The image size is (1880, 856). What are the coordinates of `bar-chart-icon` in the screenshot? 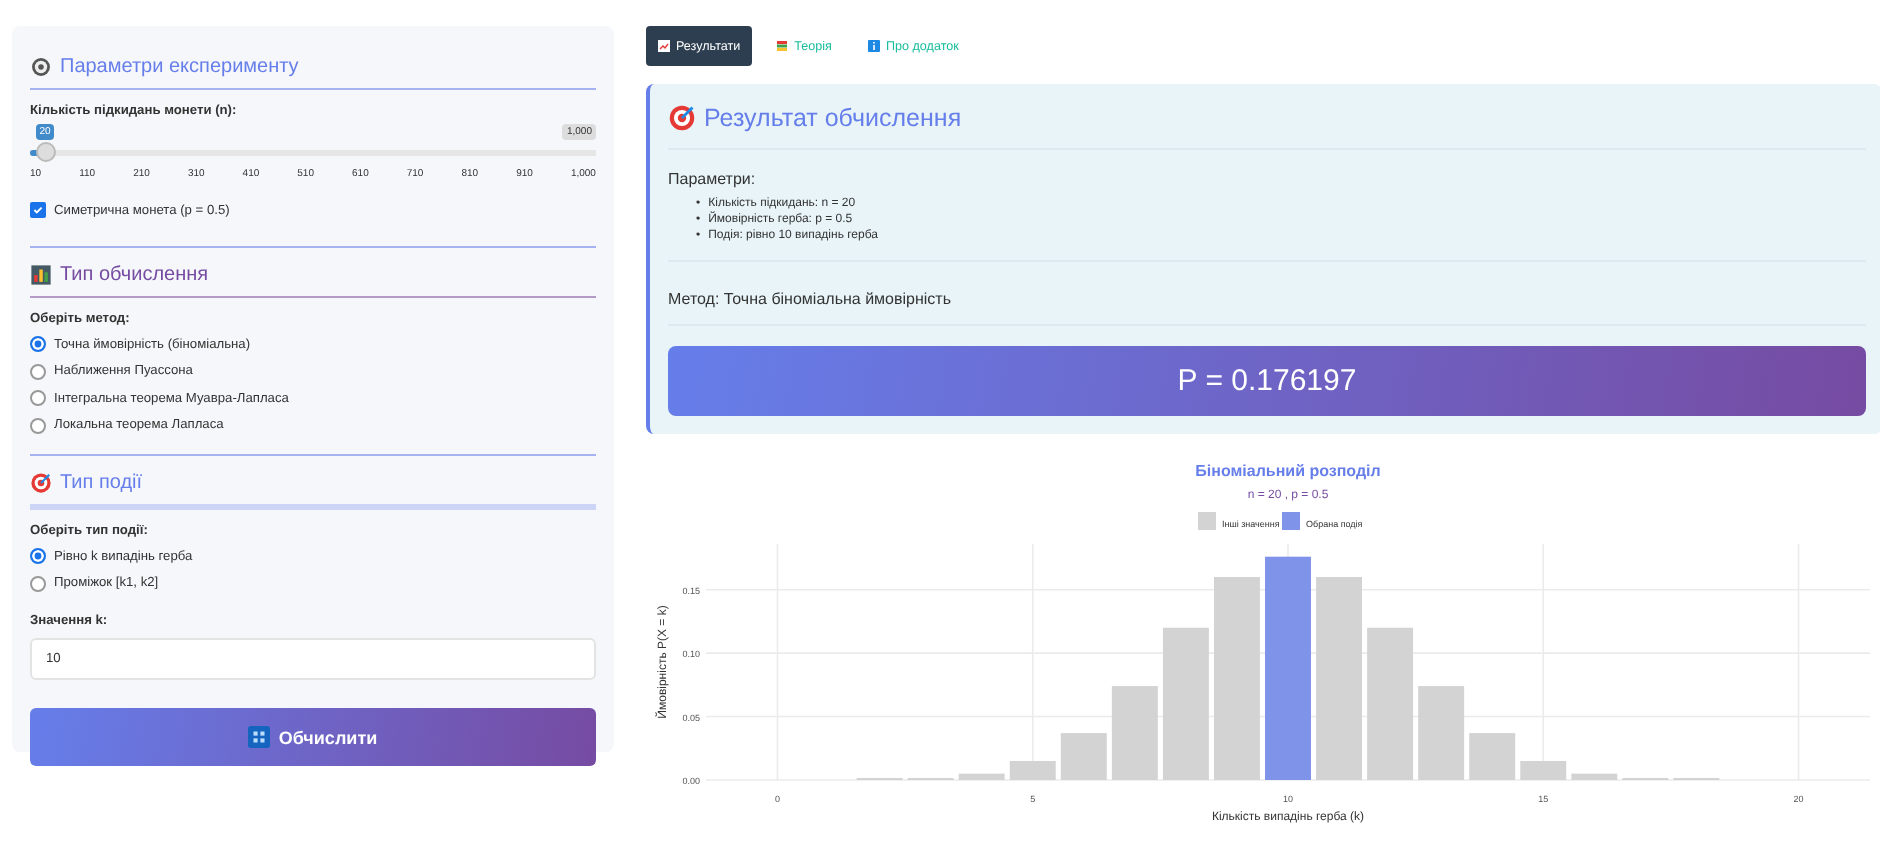 It's located at (41, 275).